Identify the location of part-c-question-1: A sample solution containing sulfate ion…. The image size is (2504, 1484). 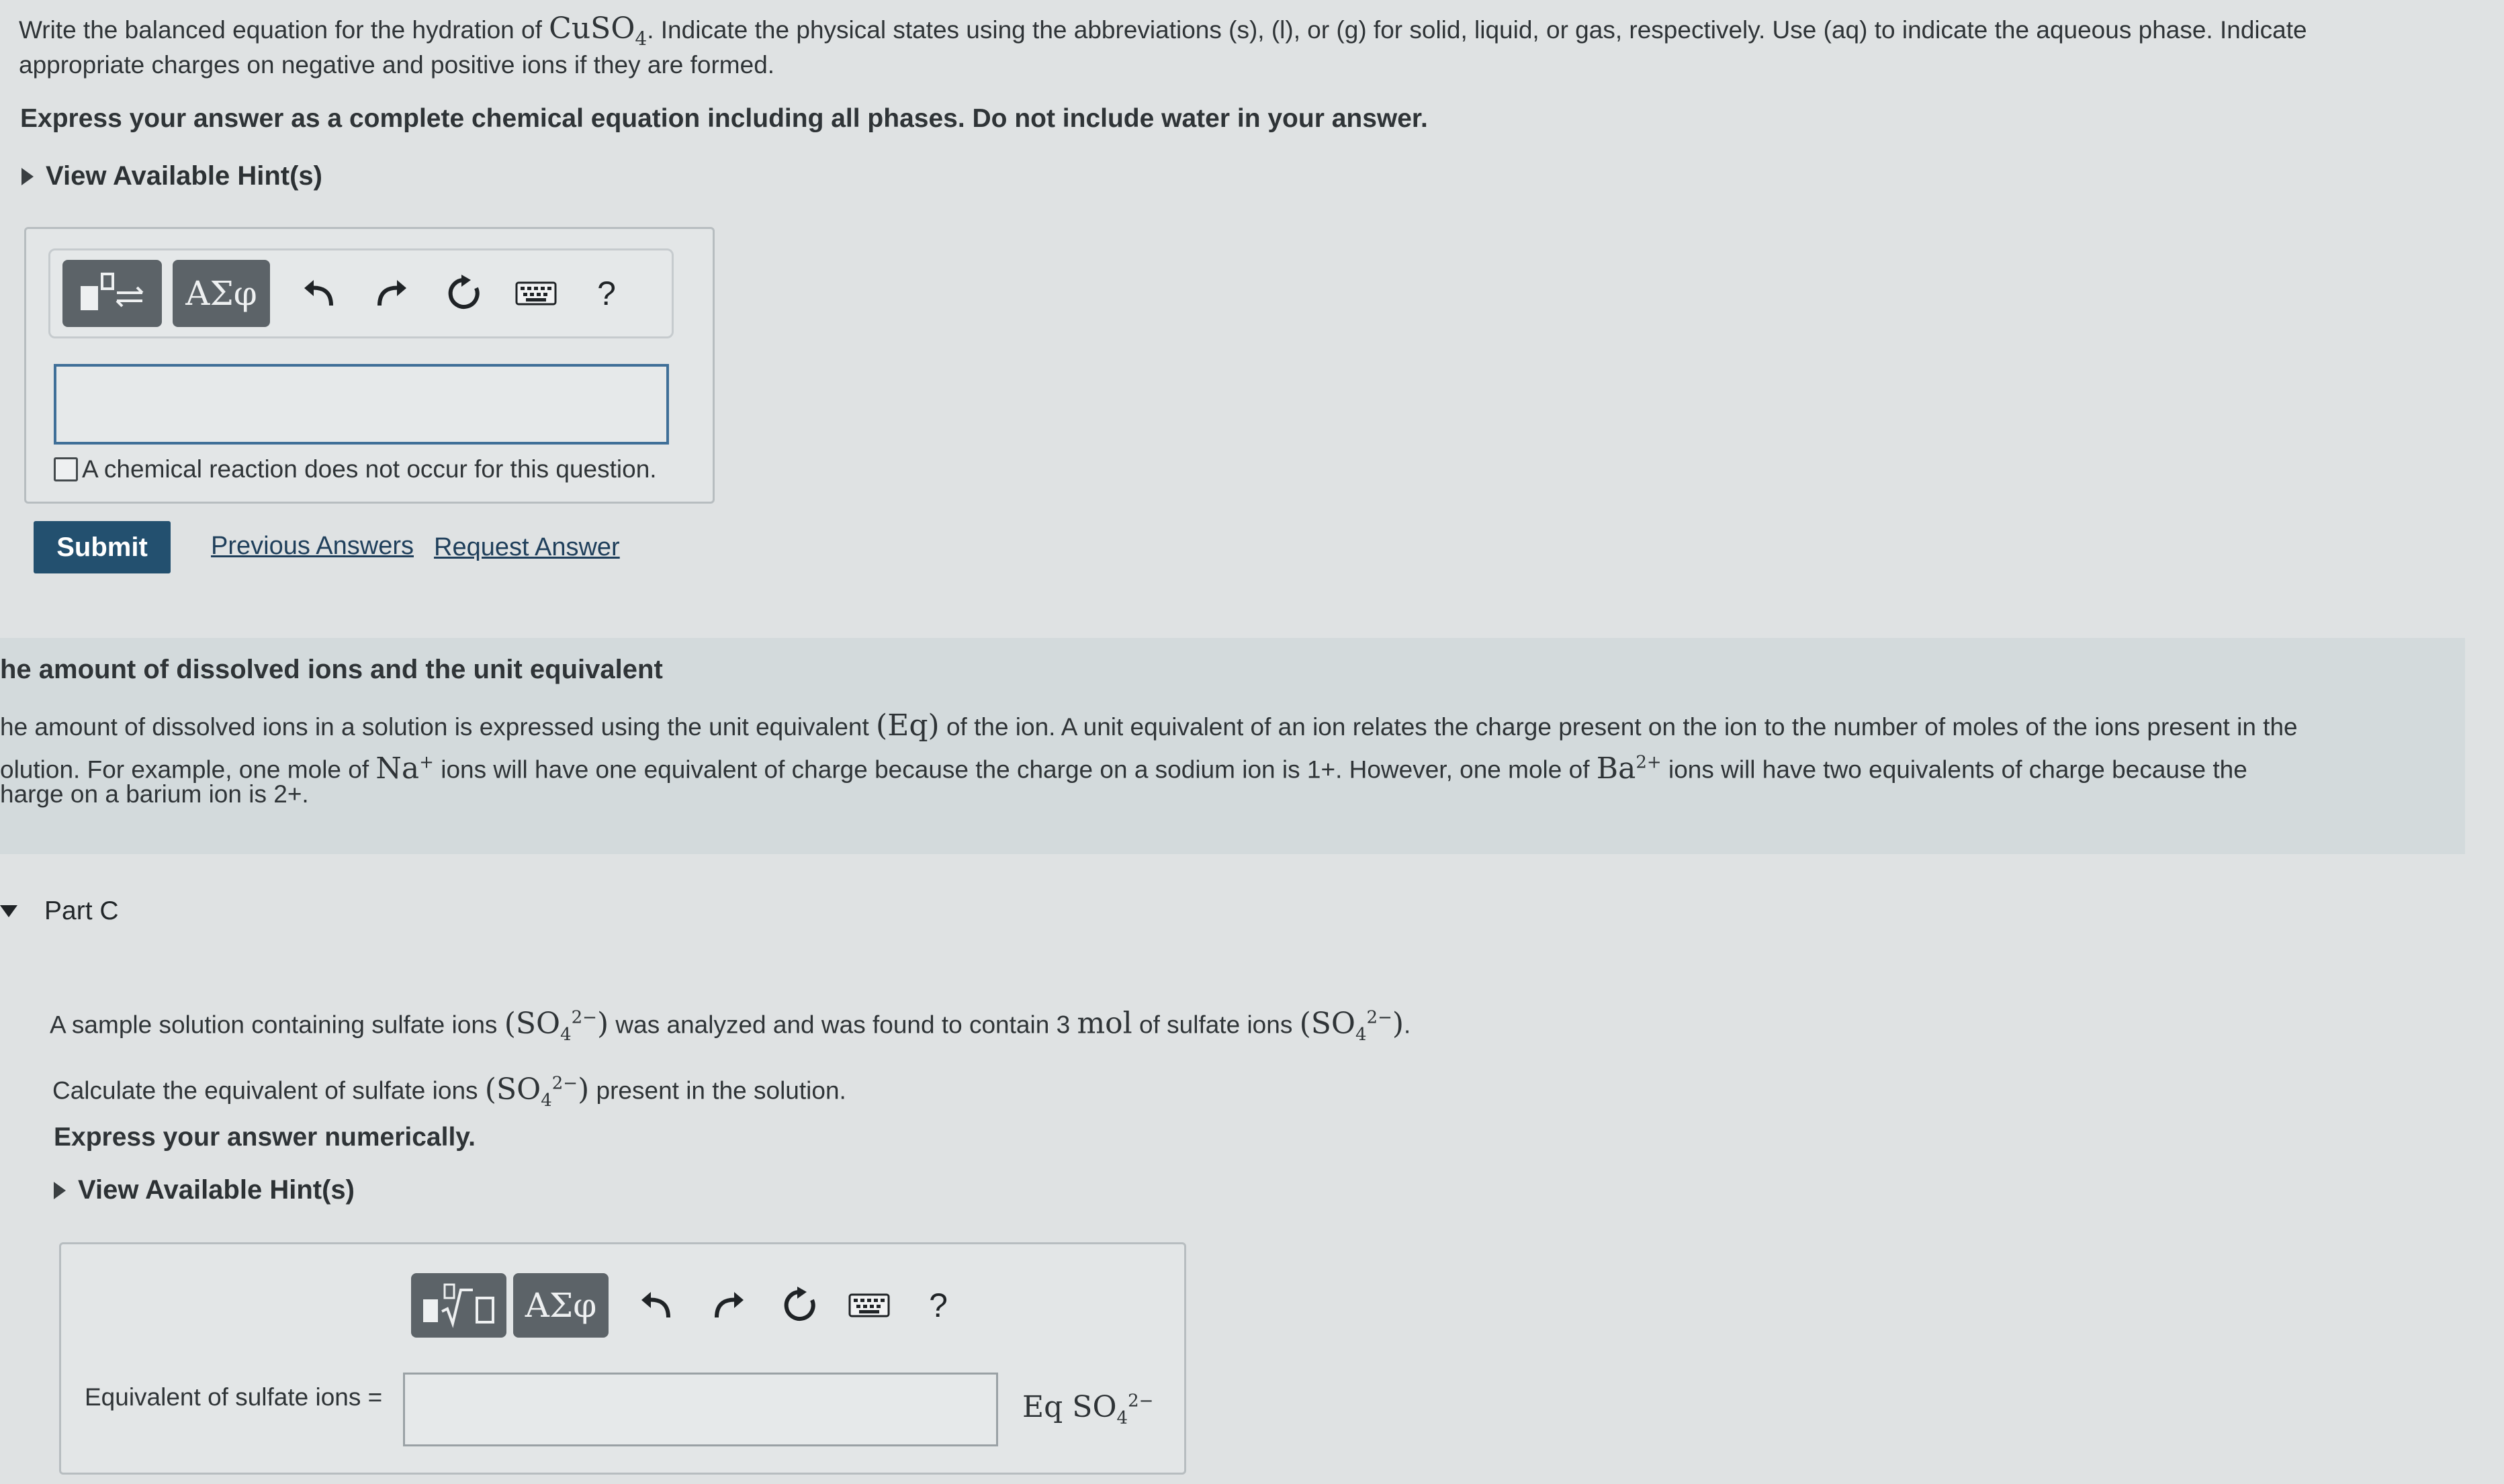
(730, 1025).